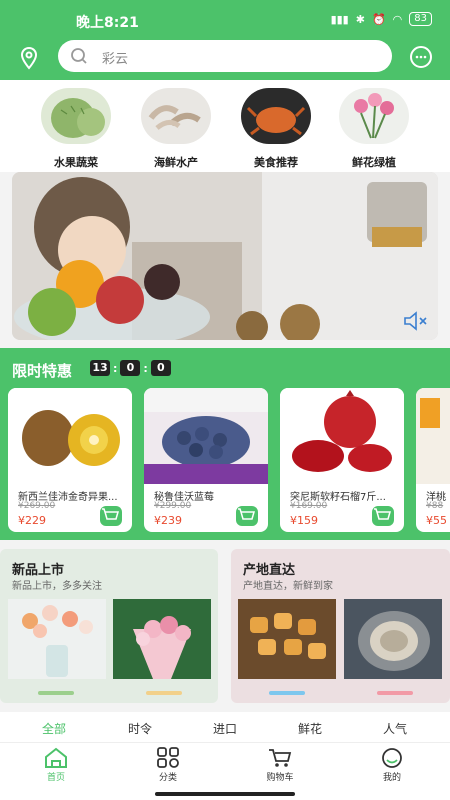  Describe the element at coordinates (342, 436) in the screenshot. I see `pomegranate-image` at that location.